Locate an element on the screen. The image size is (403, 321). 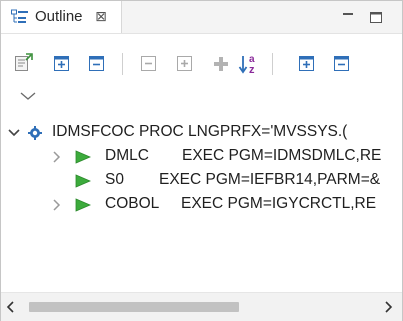
step-exec: EXEC PGM=IGYCRCTL,RE is located at coordinates (279, 203).